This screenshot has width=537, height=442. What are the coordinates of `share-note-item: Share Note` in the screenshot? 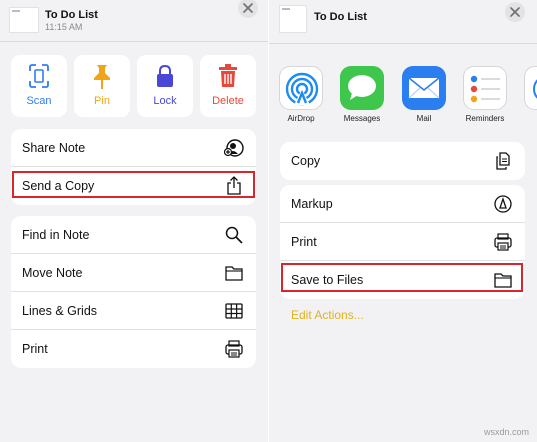 It's located at (133, 148).